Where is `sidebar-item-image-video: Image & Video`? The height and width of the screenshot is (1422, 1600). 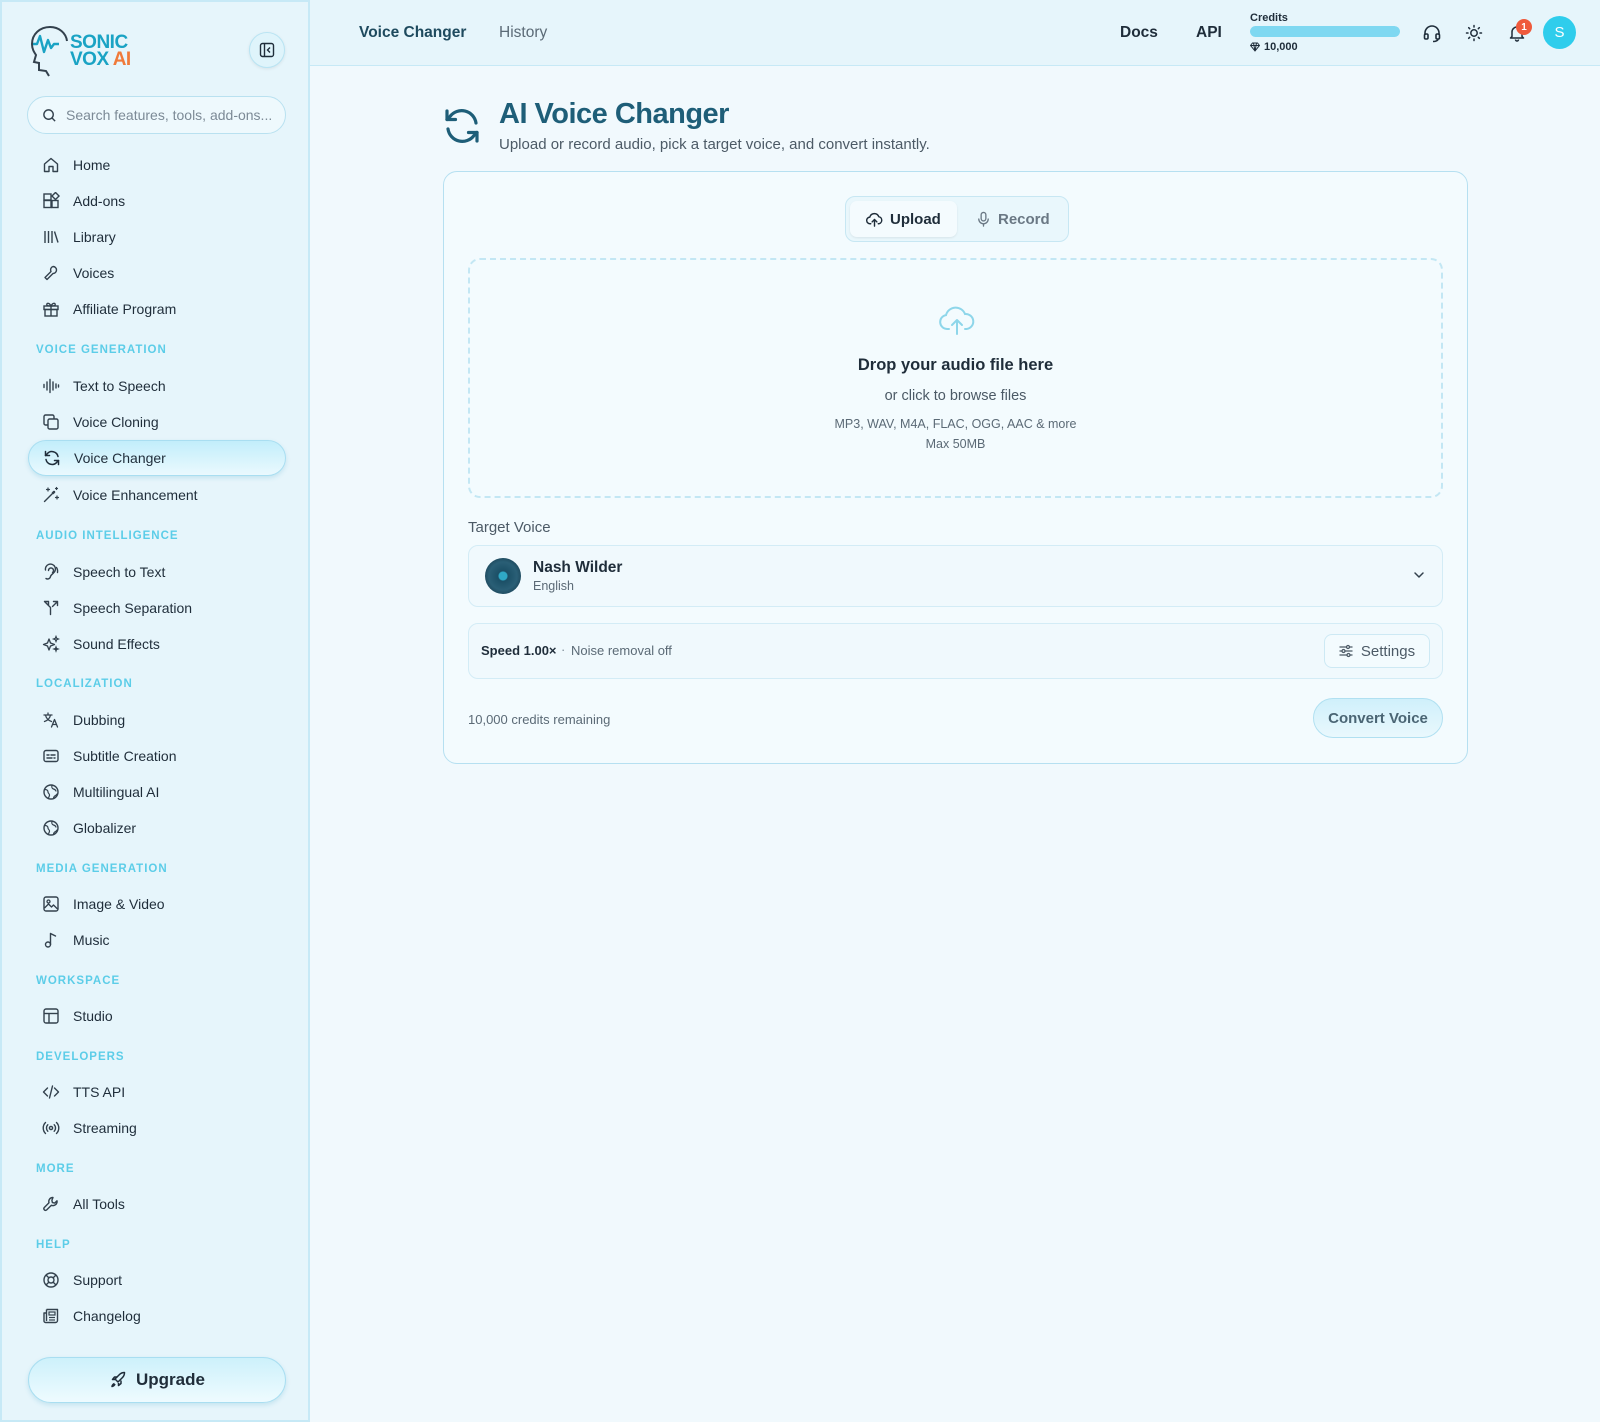 sidebar-item-image-video: Image & Video is located at coordinates (157, 904).